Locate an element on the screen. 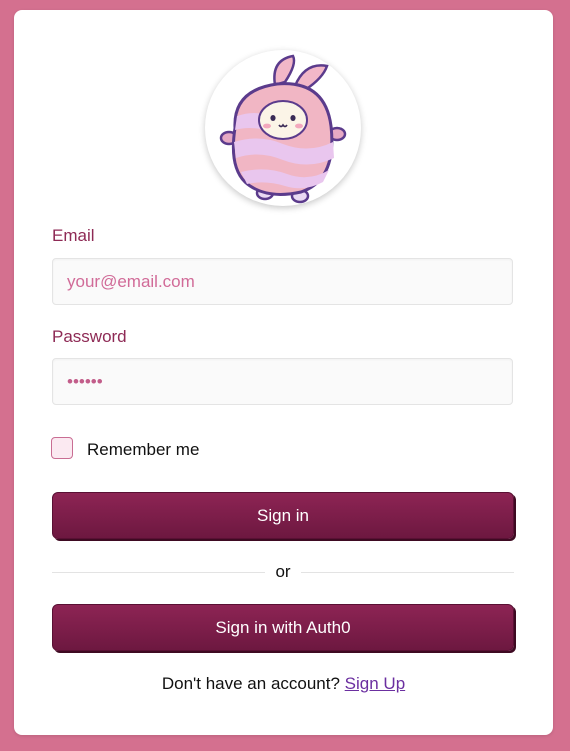 The height and width of the screenshot is (751, 570). divider-line-left is located at coordinates (158, 572).